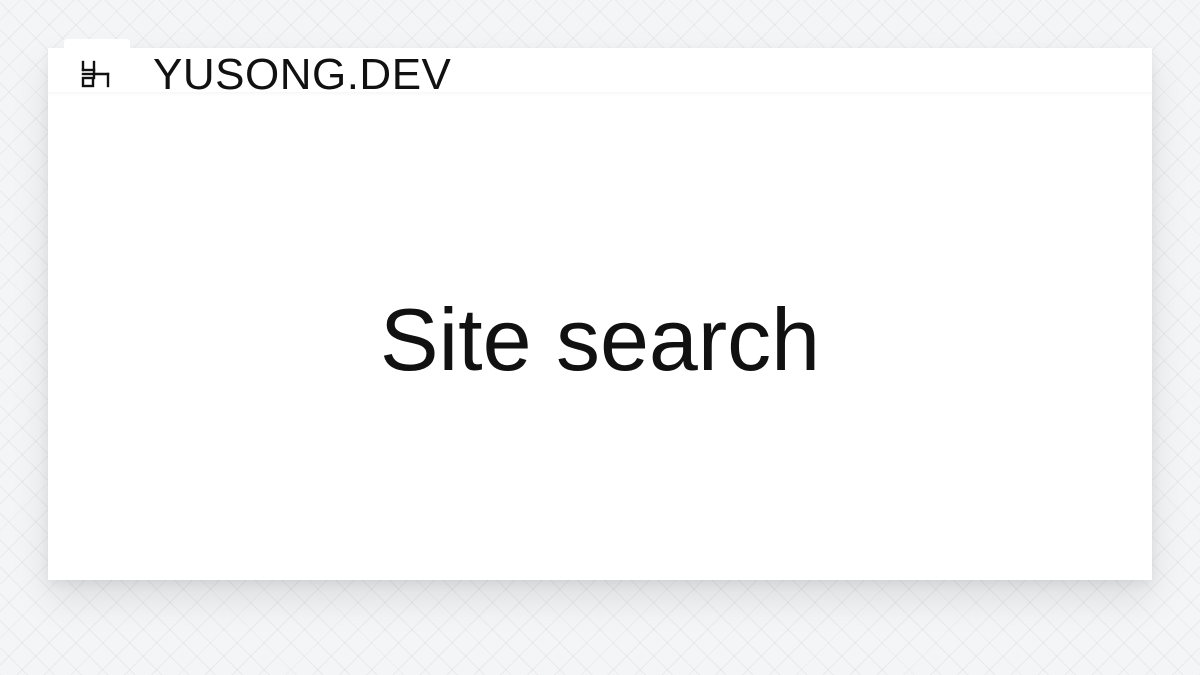  What do you see at coordinates (600, 339) in the screenshot?
I see `page-title: Site search` at bounding box center [600, 339].